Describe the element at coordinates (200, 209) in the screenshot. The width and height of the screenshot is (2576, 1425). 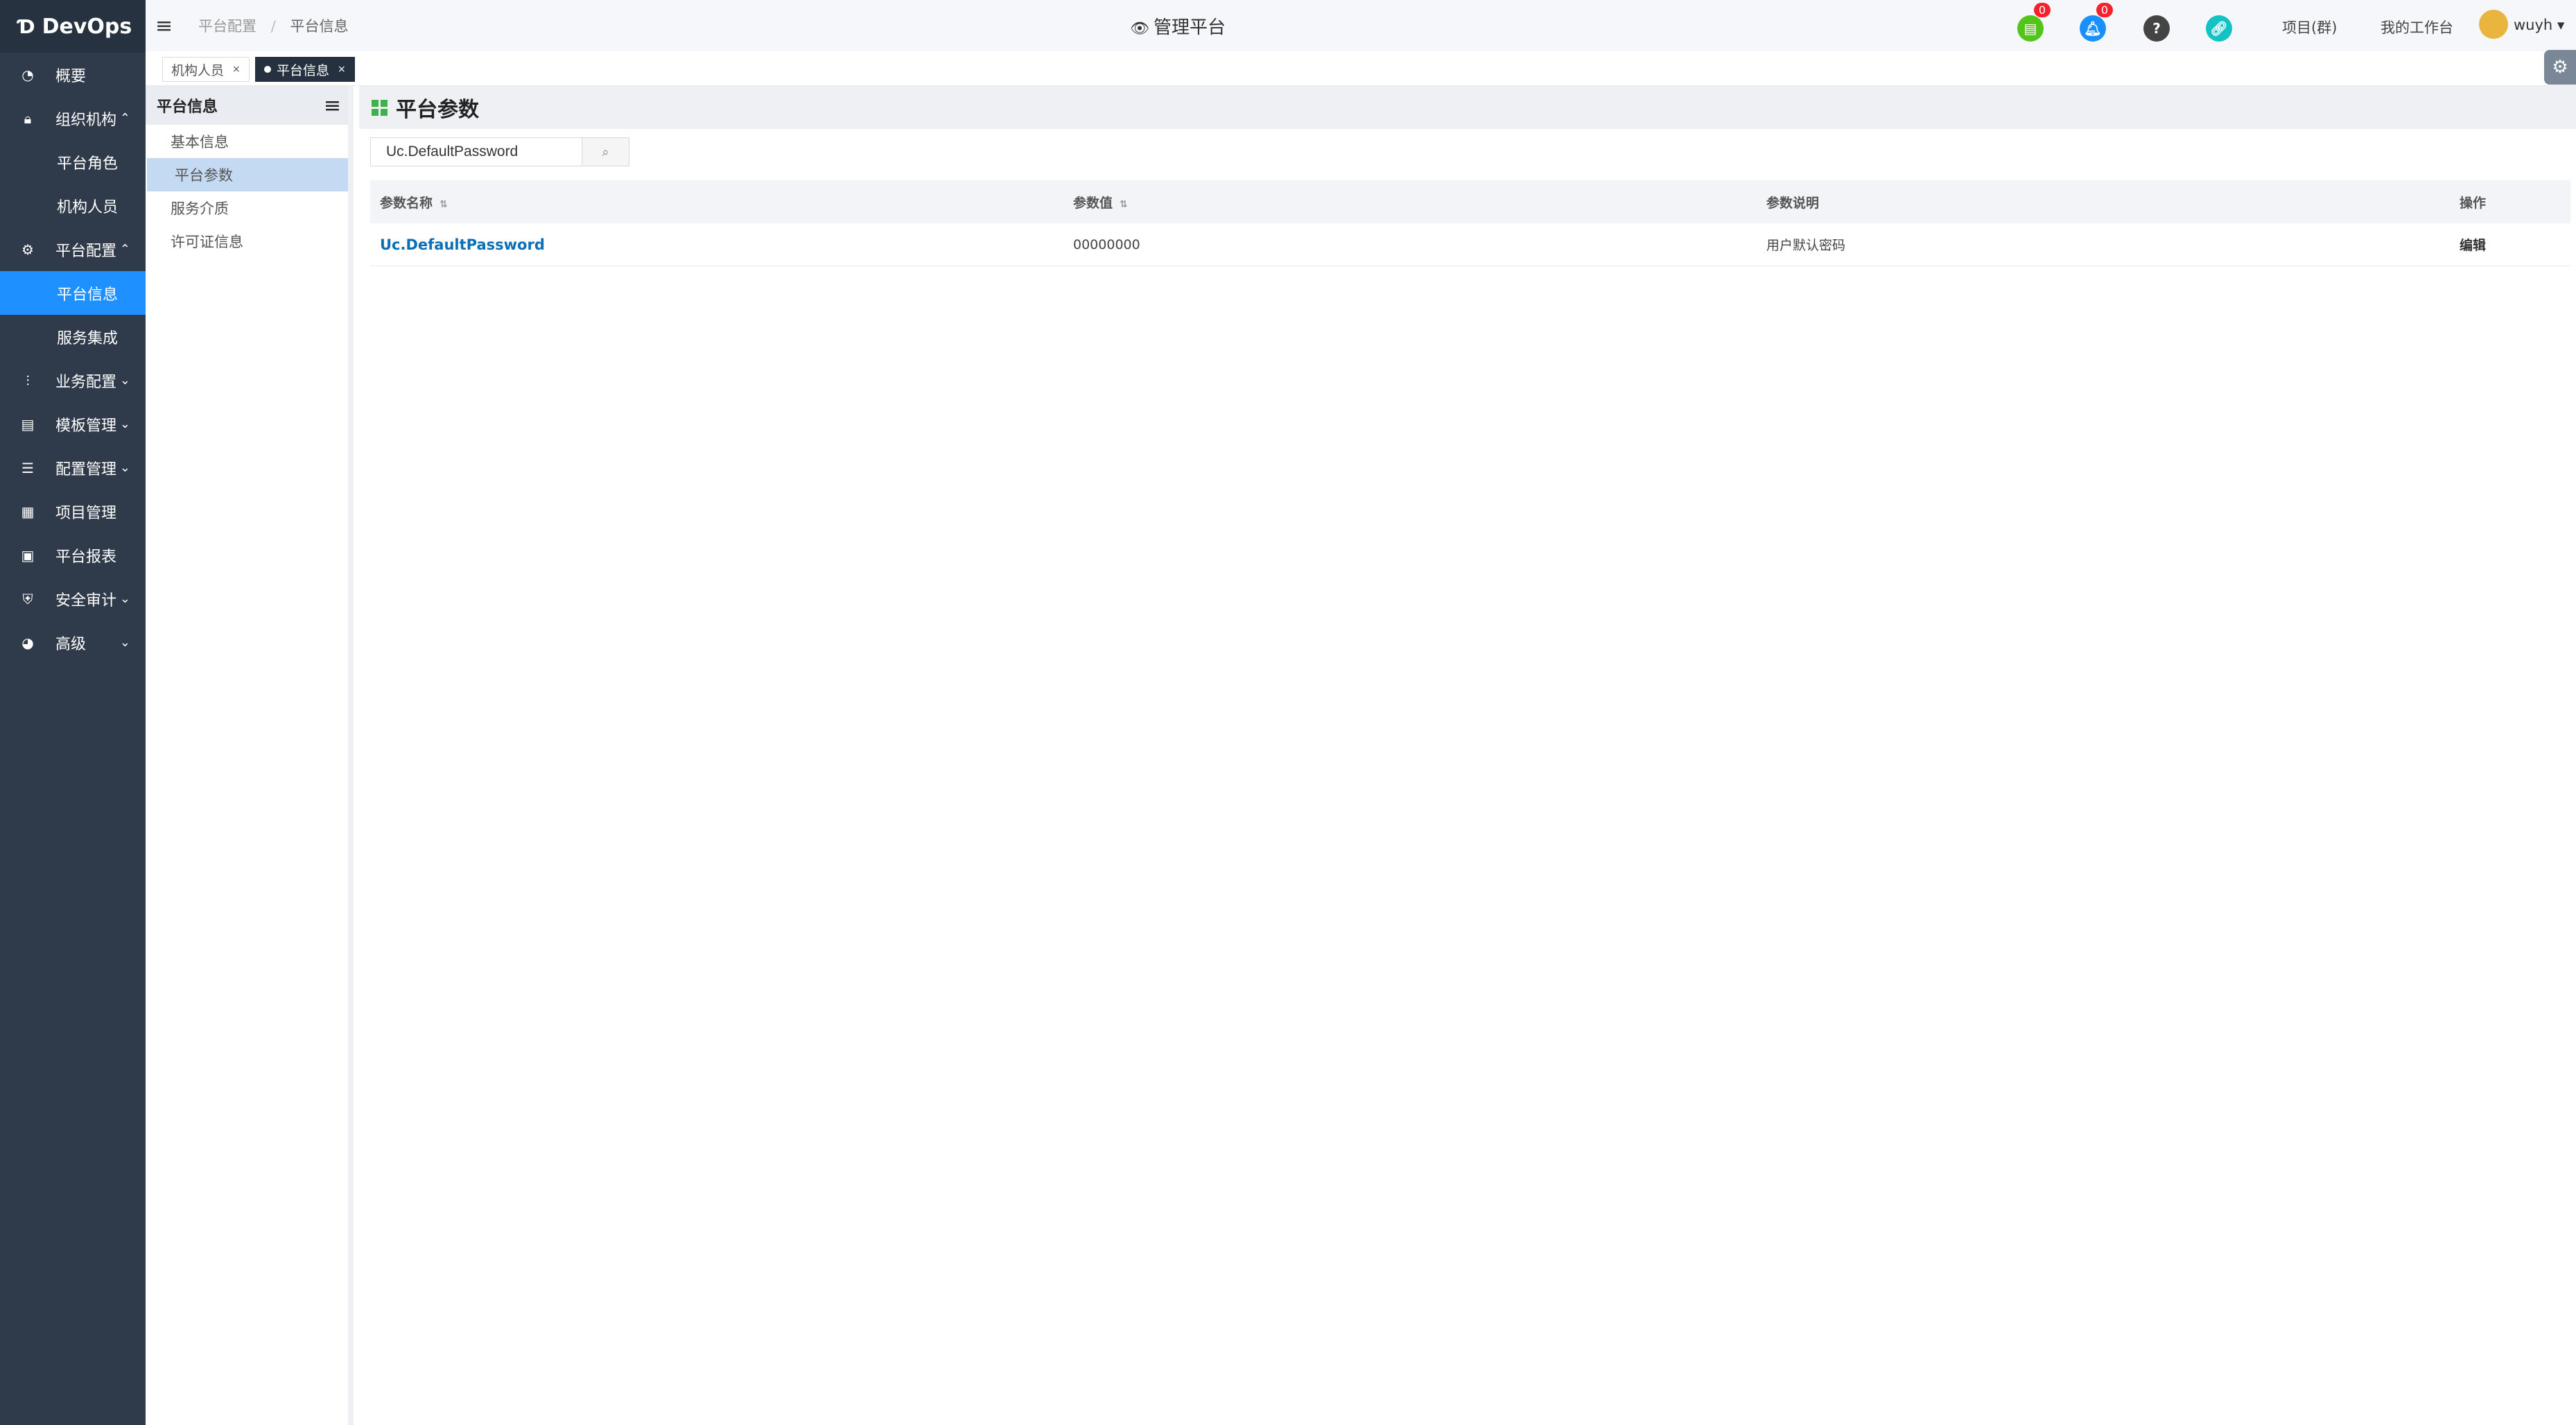
I see `submenu-item-label: 服务介质` at that location.